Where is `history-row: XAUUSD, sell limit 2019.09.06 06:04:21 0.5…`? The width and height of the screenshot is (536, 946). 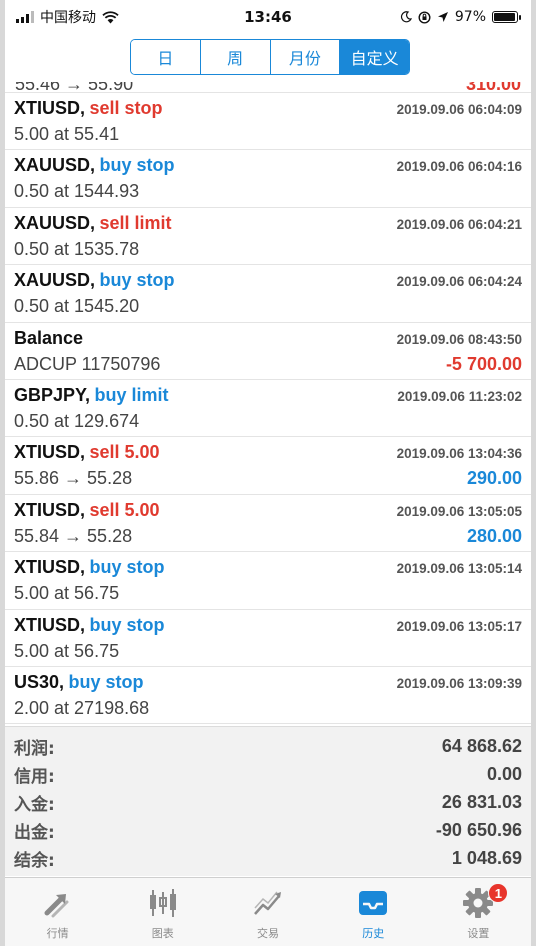 history-row: XAUUSD, sell limit 2019.09.06 06:04:21 0.5… is located at coordinates (268, 237).